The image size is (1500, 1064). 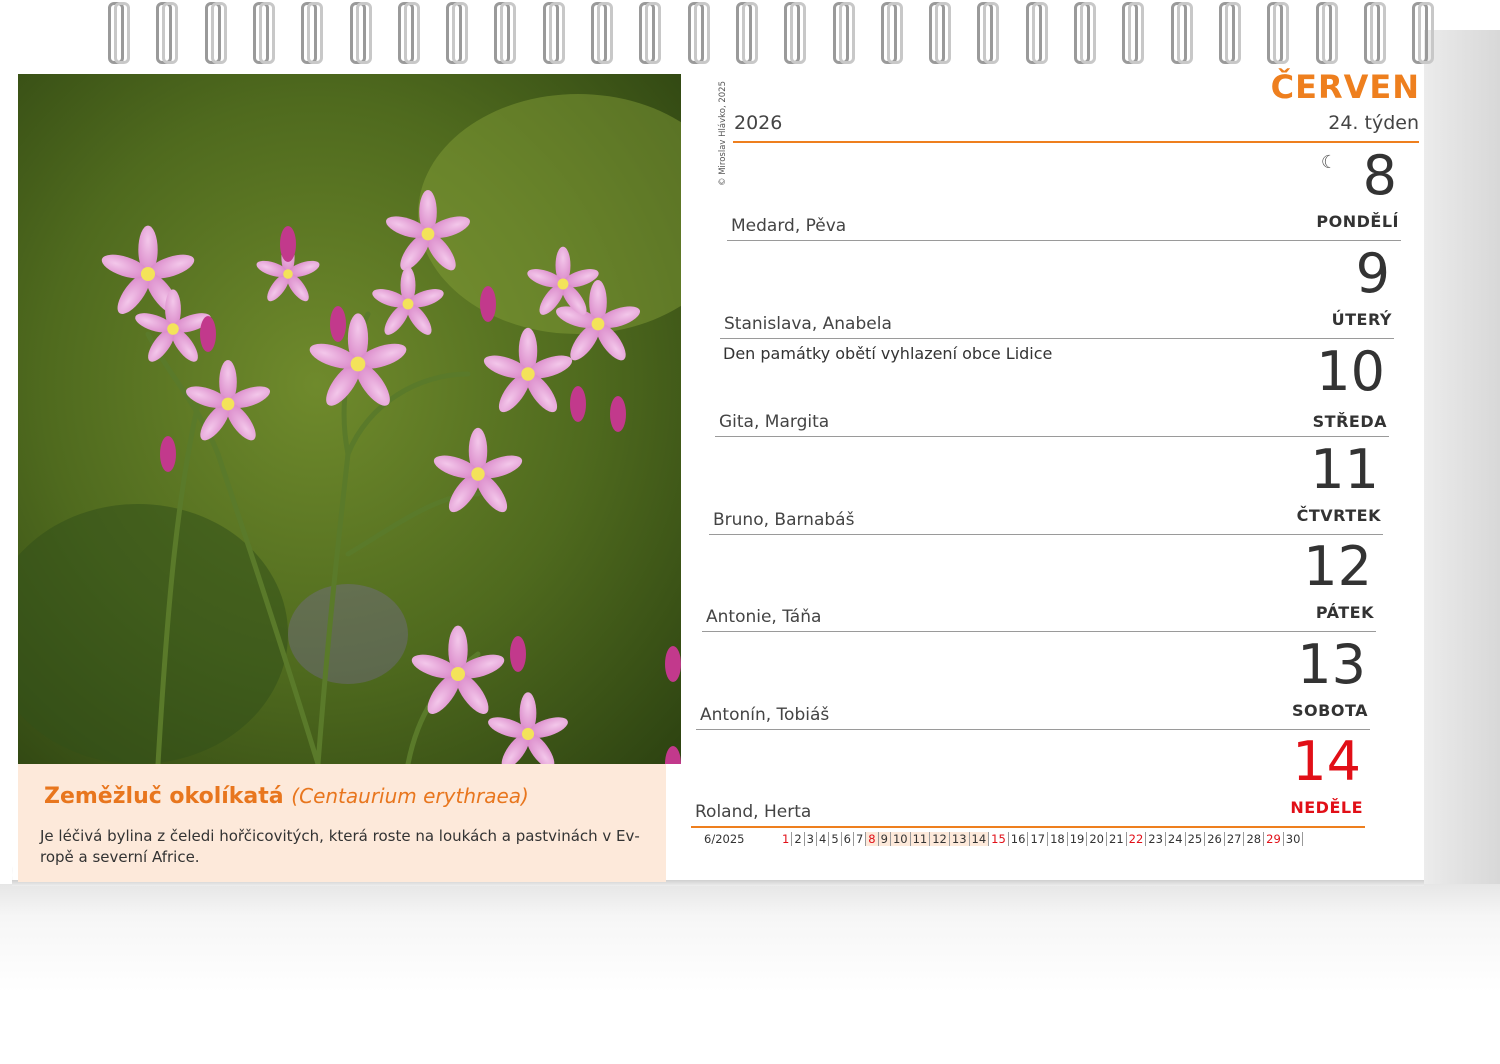 What do you see at coordinates (1137, 839) in the screenshot?
I see `mini-calendar-day: 22` at bounding box center [1137, 839].